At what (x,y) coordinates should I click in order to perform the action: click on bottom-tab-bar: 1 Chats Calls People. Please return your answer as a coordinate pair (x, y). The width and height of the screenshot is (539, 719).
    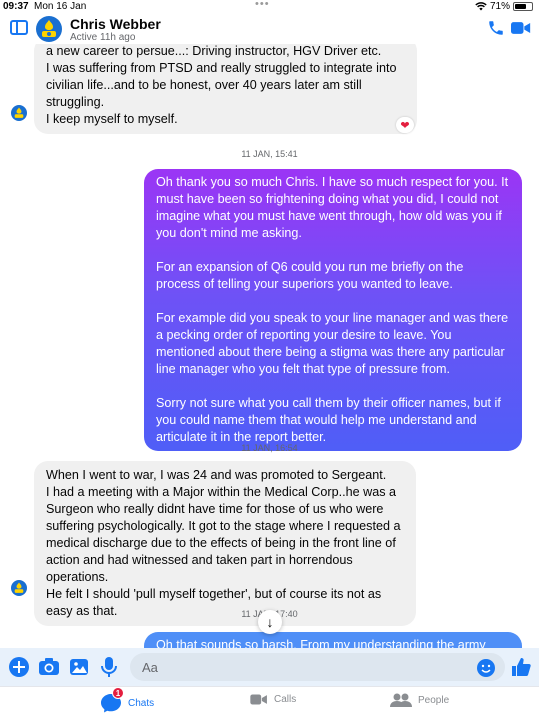
    Looking at the image, I should click on (269, 702).